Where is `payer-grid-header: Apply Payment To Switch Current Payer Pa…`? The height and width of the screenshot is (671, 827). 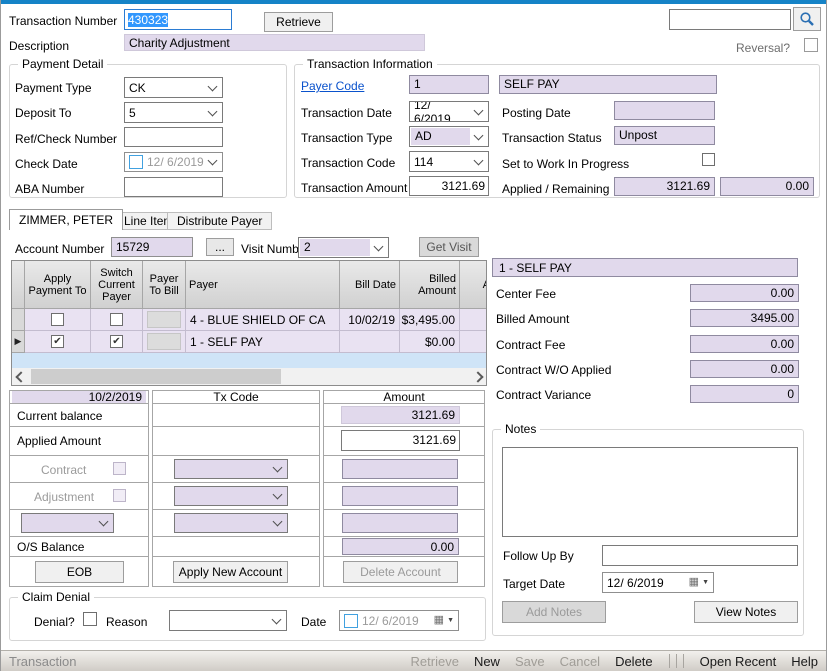 payer-grid-header: Apply Payment To Switch Current Payer Pa… is located at coordinates (249, 285).